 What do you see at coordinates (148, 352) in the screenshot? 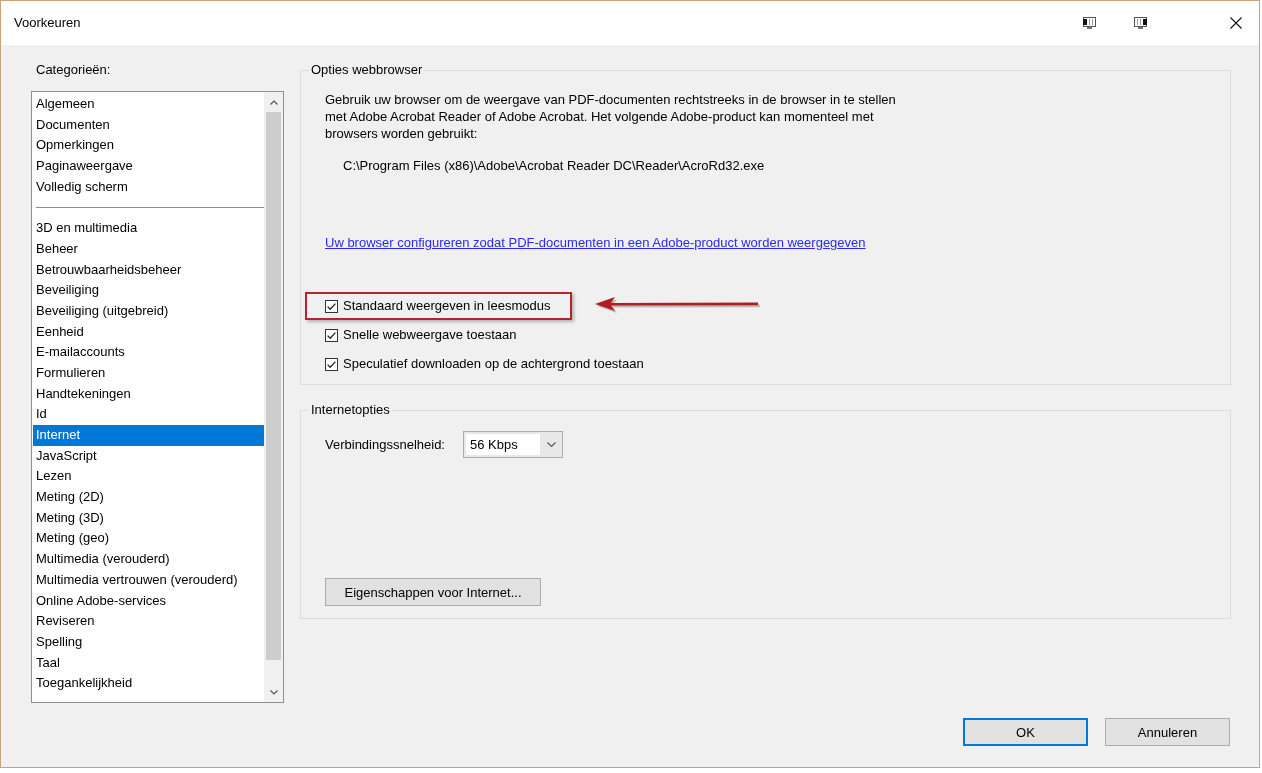
I see `category-item: E-mailaccounts` at bounding box center [148, 352].